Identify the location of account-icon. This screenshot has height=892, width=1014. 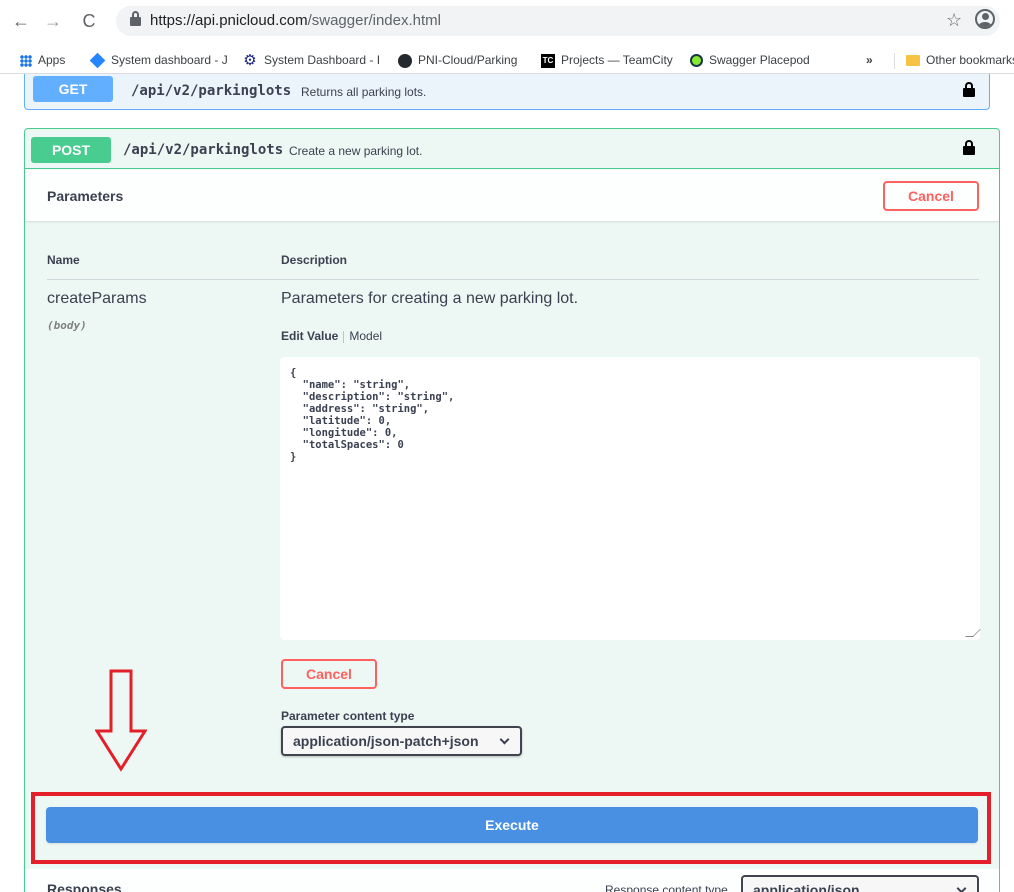
(985, 19).